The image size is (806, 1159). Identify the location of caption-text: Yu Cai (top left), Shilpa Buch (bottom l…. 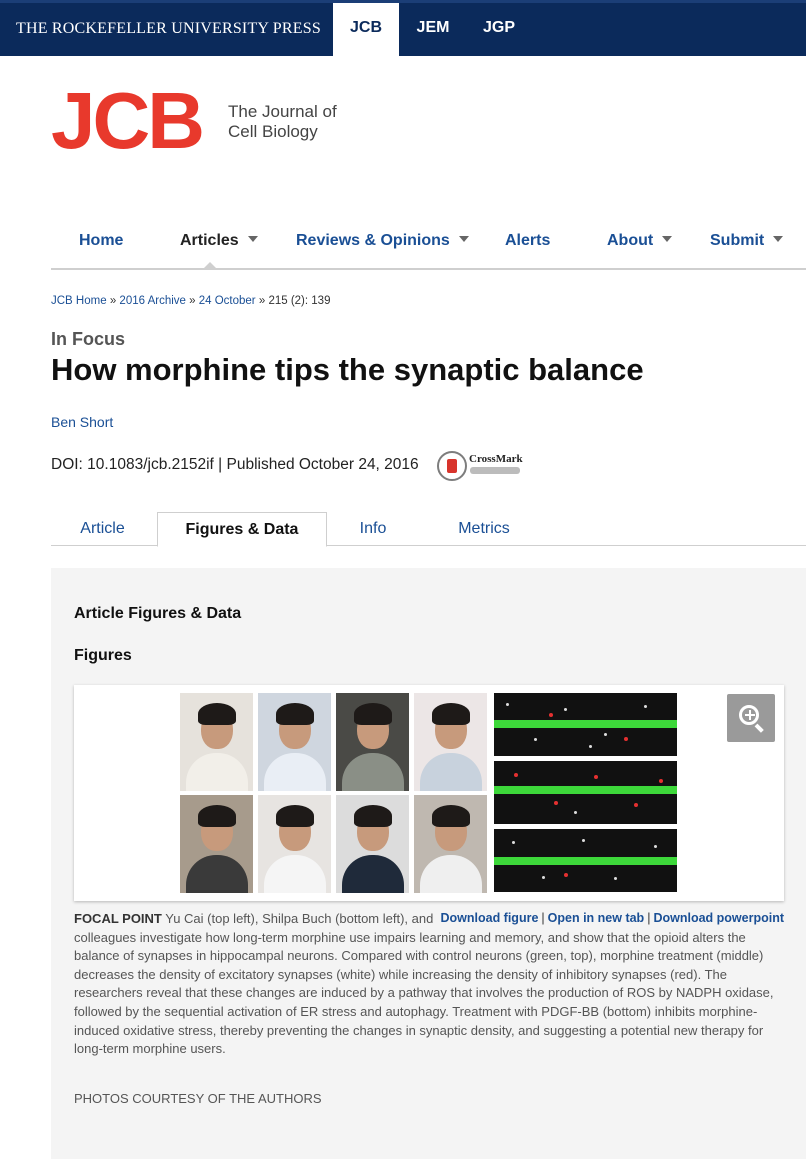
(424, 984).